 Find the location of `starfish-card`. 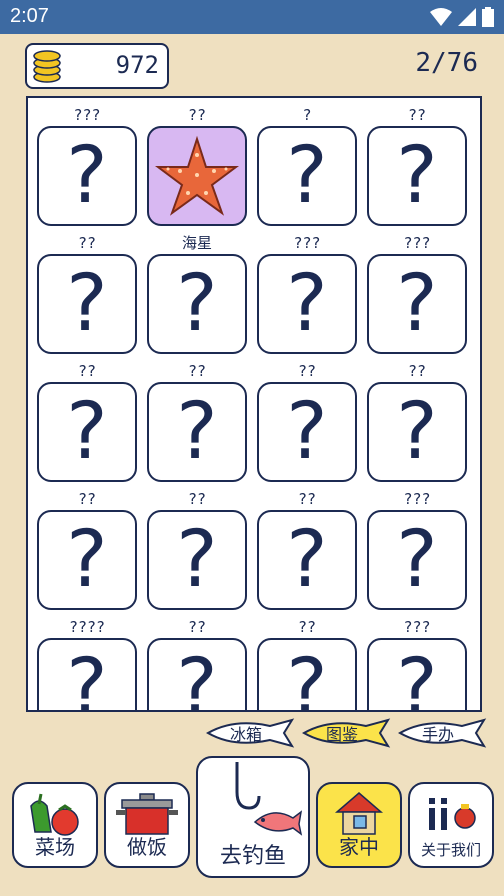

starfish-card is located at coordinates (197, 176).